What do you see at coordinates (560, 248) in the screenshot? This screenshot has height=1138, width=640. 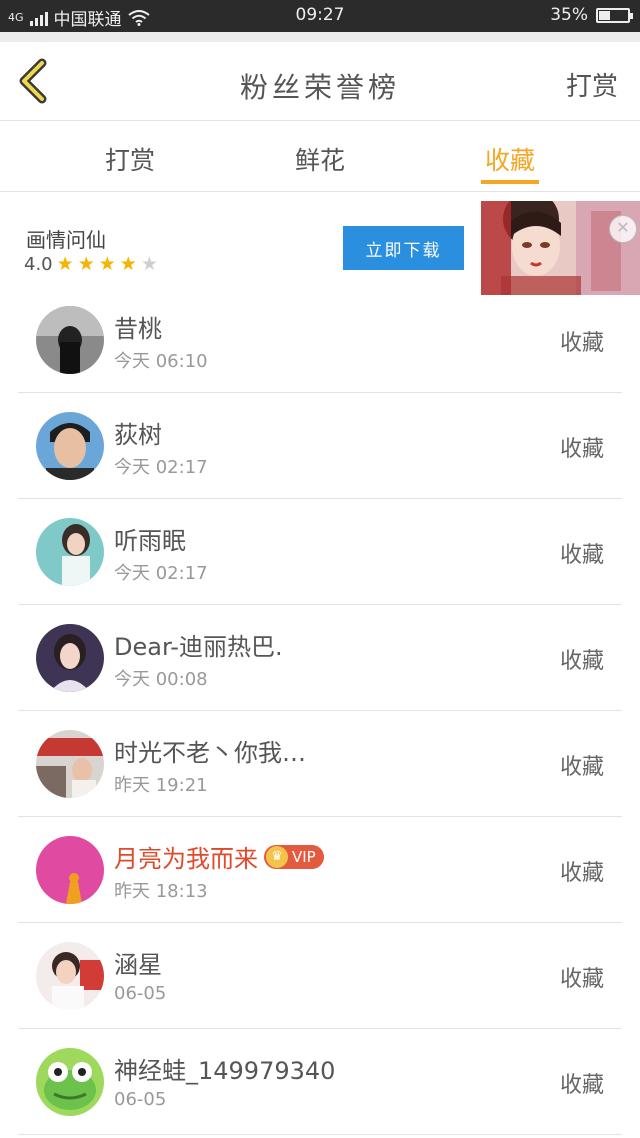 I see `ad-image: ✕` at bounding box center [560, 248].